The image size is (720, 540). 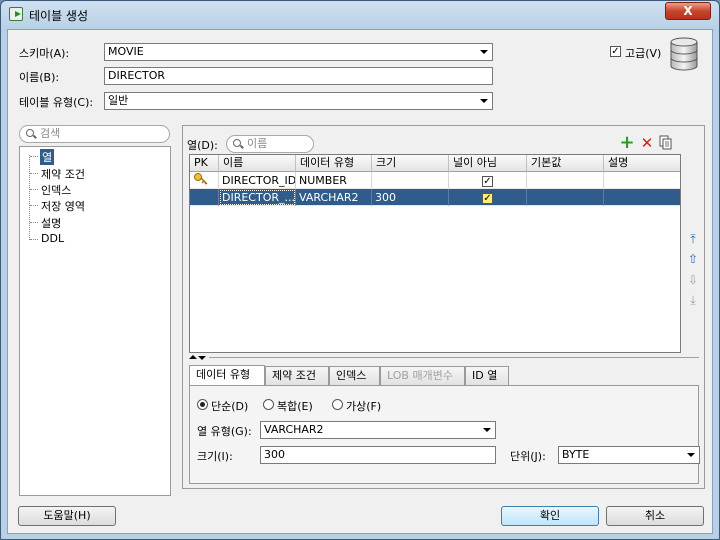 What do you see at coordinates (576, 454) in the screenshot?
I see `unit-value: BYTE` at bounding box center [576, 454].